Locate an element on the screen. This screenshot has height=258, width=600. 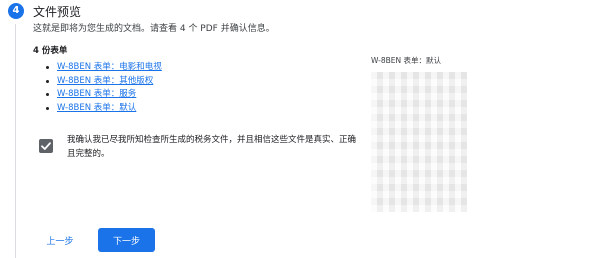
step-description: 这就是即将为您生成的文档。请查看 4 个 PDF 并确认信息。 is located at coordinates (154, 29).